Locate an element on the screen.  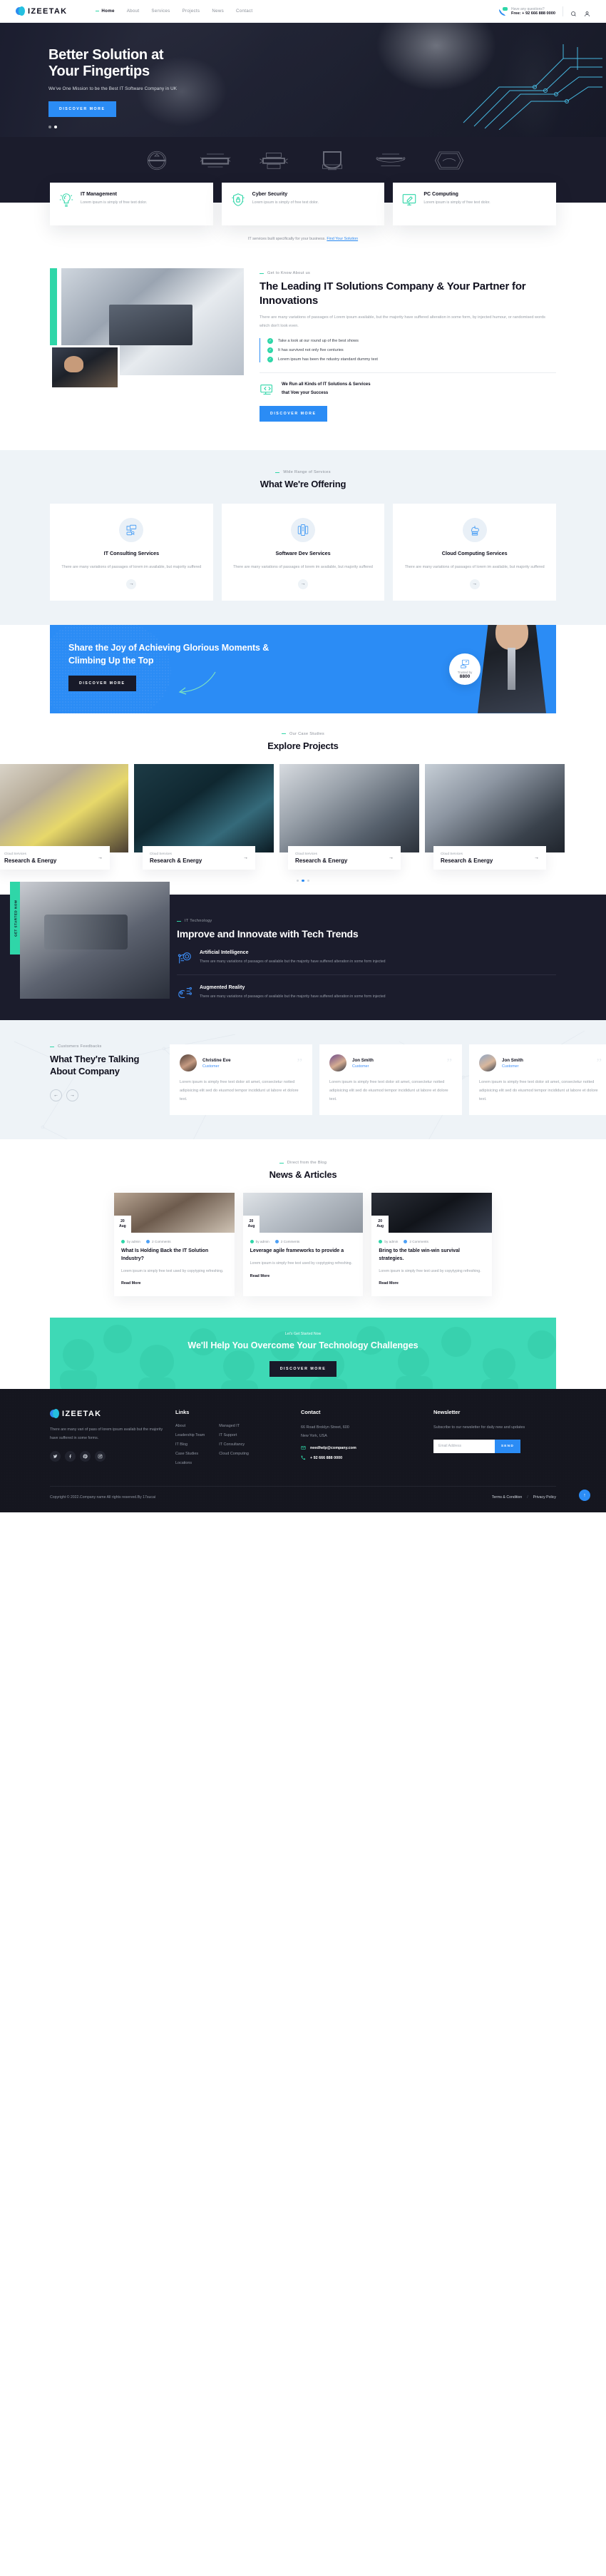
businessman-photo is located at coordinates (512, 668).